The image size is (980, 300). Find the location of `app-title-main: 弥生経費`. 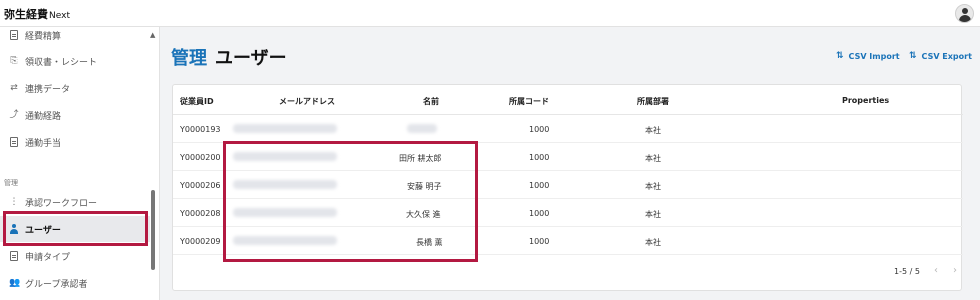

app-title-main: 弥生経費 is located at coordinates (26, 14).